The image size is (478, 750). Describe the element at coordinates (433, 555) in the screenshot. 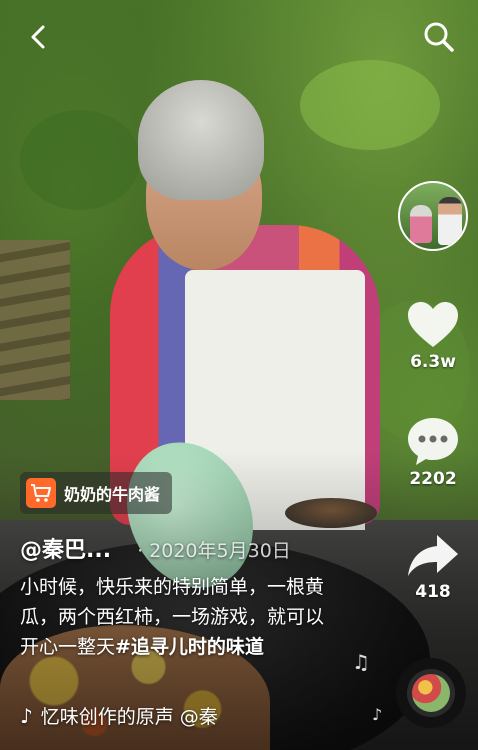

I see `share-arrow-icon` at that location.